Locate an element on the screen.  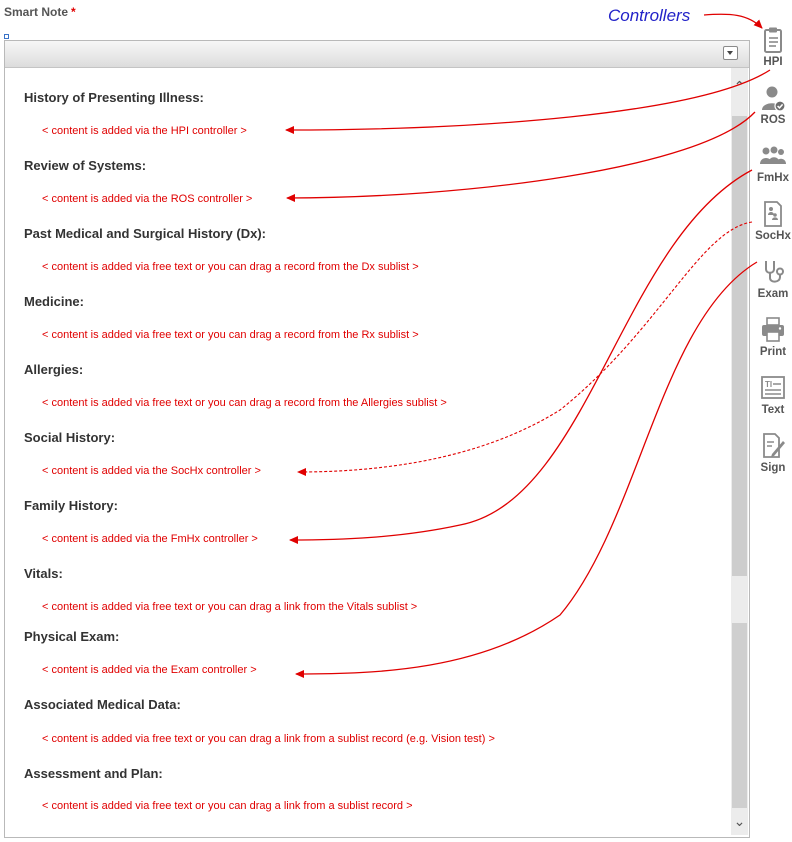
scroll-up-icon: ⌃ is located at coordinates (739, 86).